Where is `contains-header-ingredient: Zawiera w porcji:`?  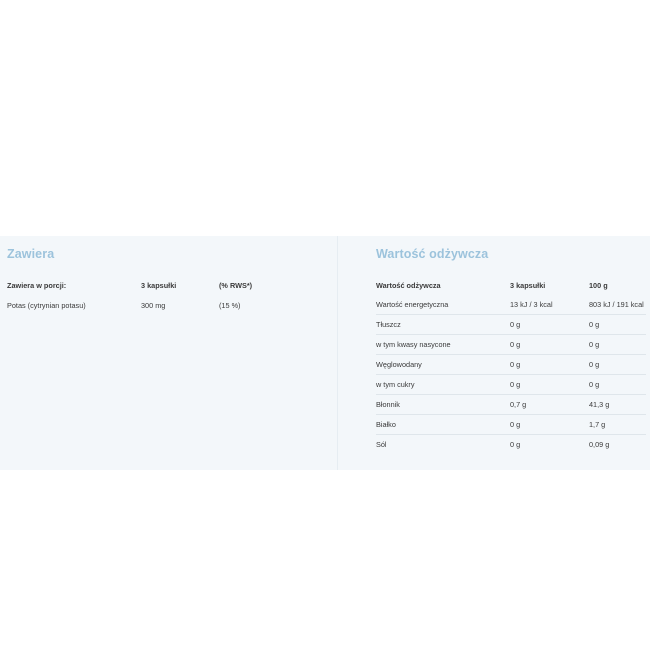 contains-header-ingredient: Zawiera w porcji: is located at coordinates (37, 285).